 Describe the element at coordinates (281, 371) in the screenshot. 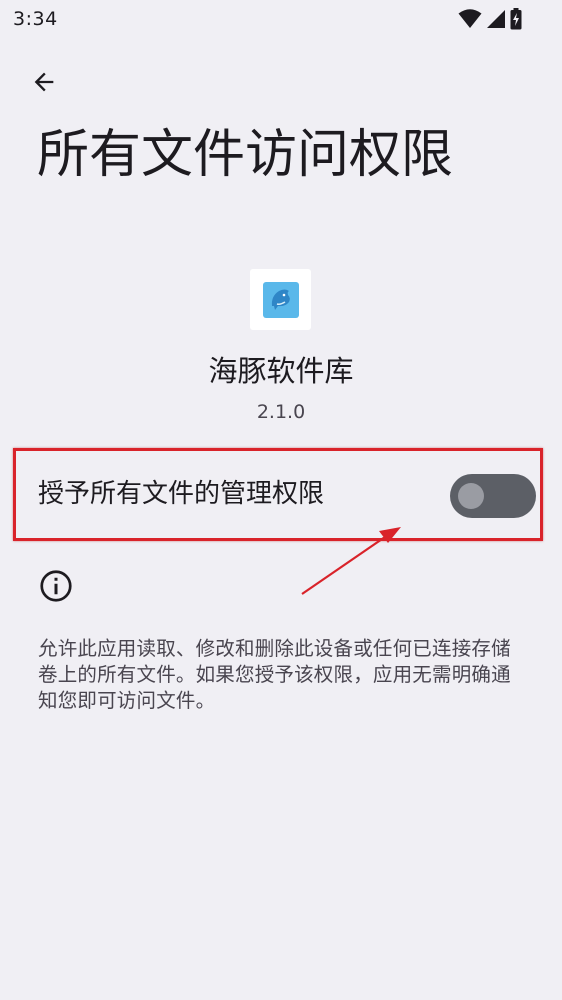

I see `app-name: 海豚软件库` at that location.